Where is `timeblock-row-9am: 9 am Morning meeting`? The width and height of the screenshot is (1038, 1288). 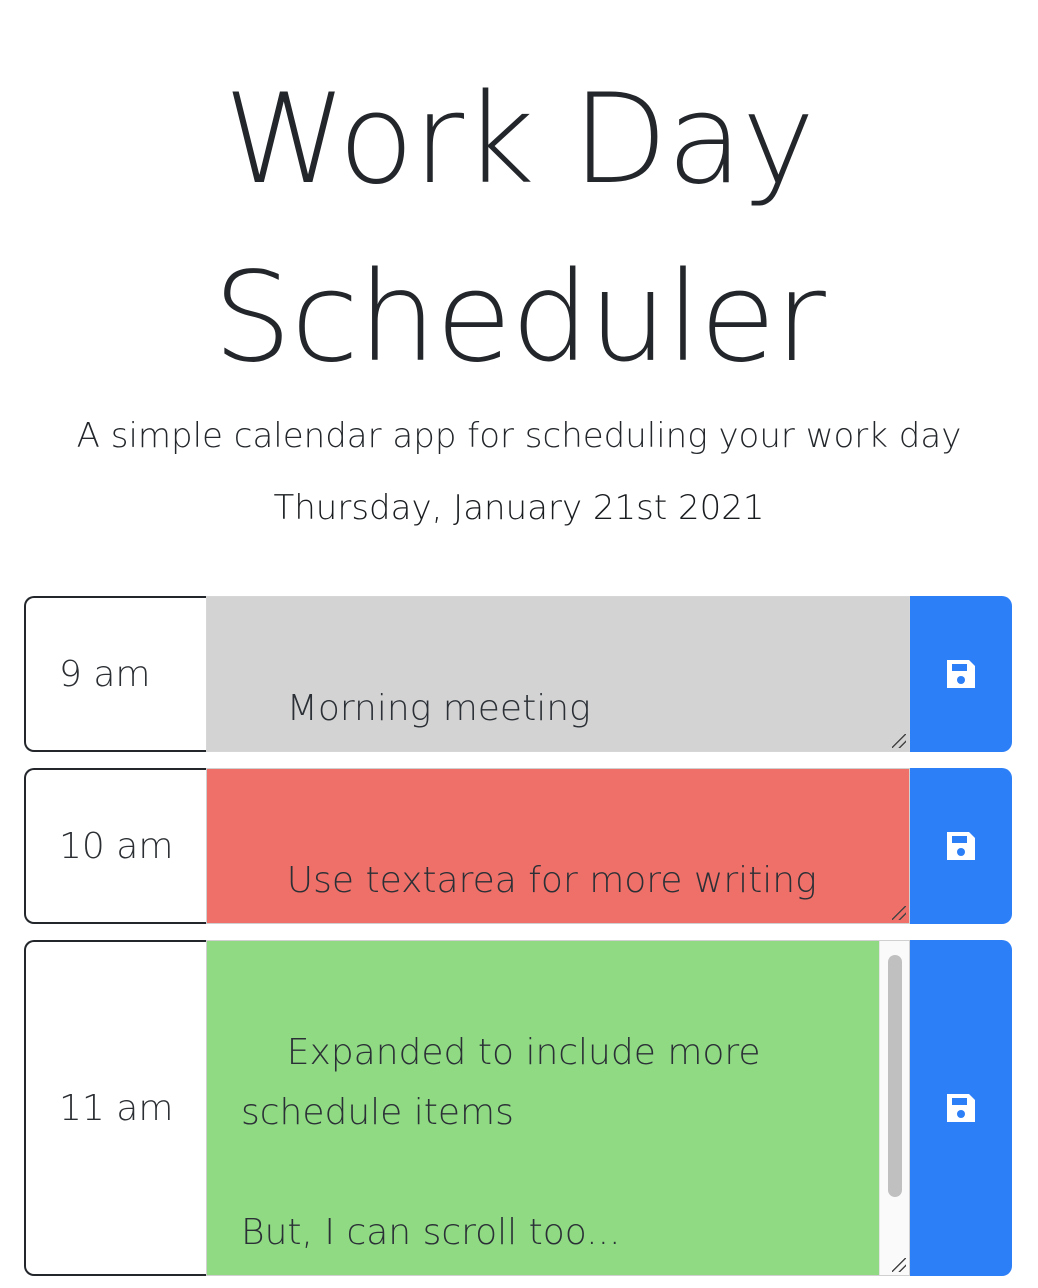
timeblock-row-9am: 9 am Morning meeting is located at coordinates (518, 674).